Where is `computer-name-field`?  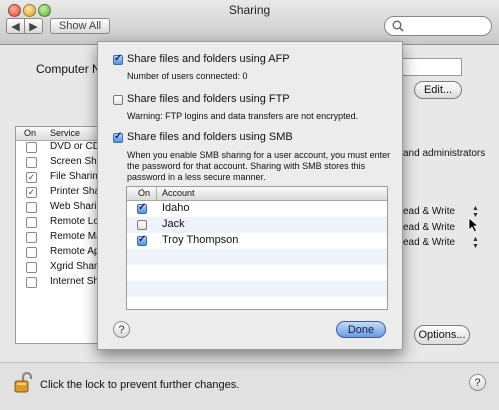
computer-name-field is located at coordinates (431, 67).